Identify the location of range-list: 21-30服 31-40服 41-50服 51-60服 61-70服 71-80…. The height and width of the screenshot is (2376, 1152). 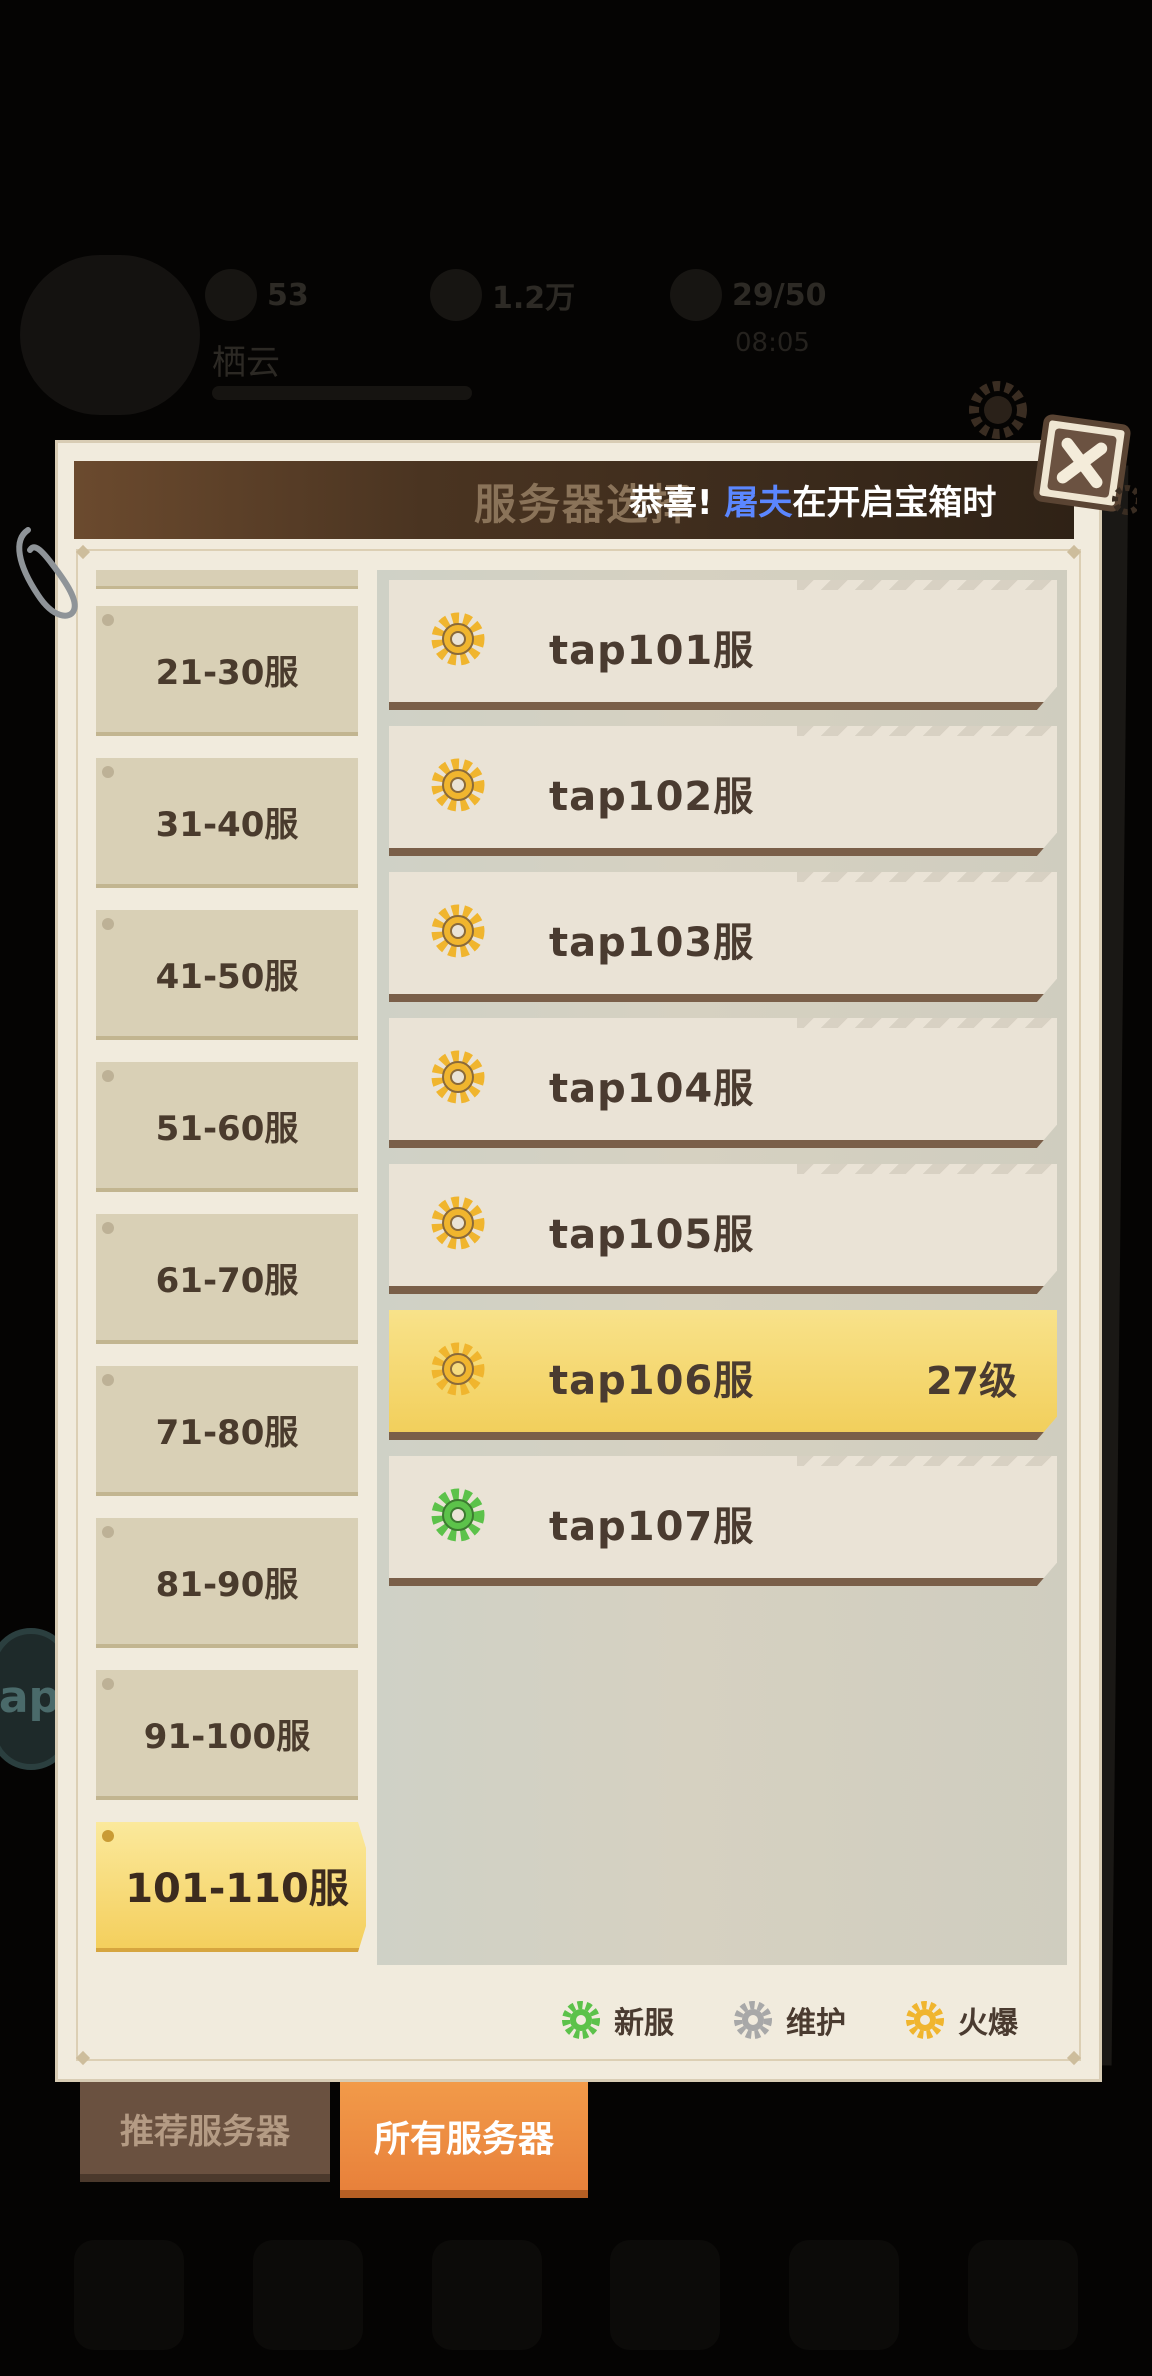
(231, 1265).